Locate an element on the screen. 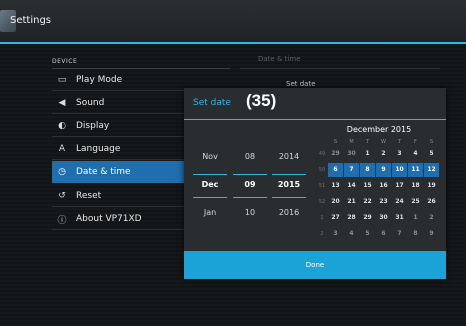 The width and height of the screenshot is (466, 326). sidebar-item-label: Date & time is located at coordinates (103, 172).